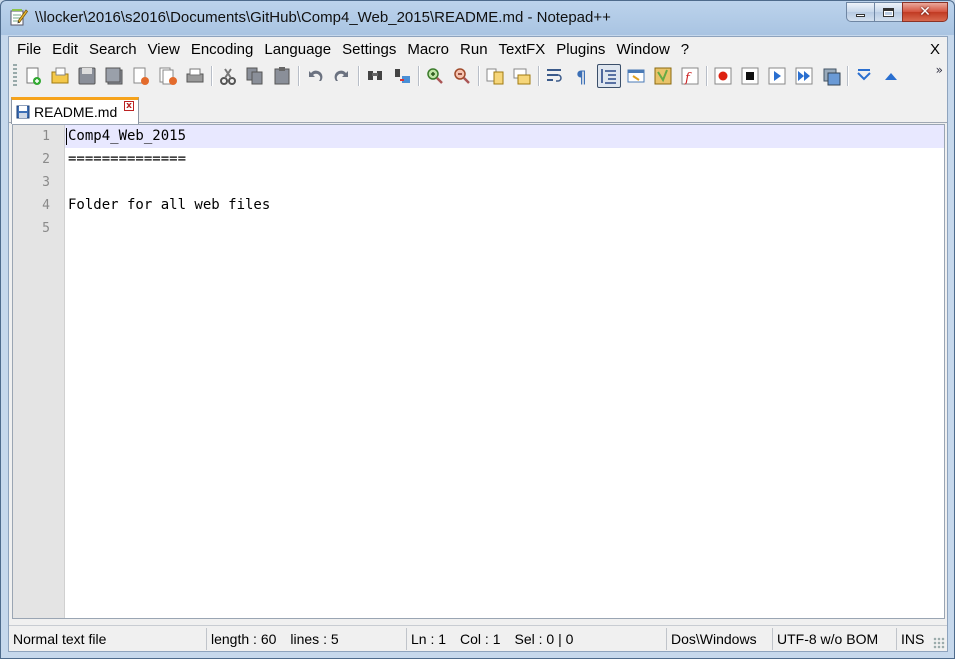 Image resolution: width=955 pixels, height=659 pixels. I want to click on paste-icon, so click(282, 76).